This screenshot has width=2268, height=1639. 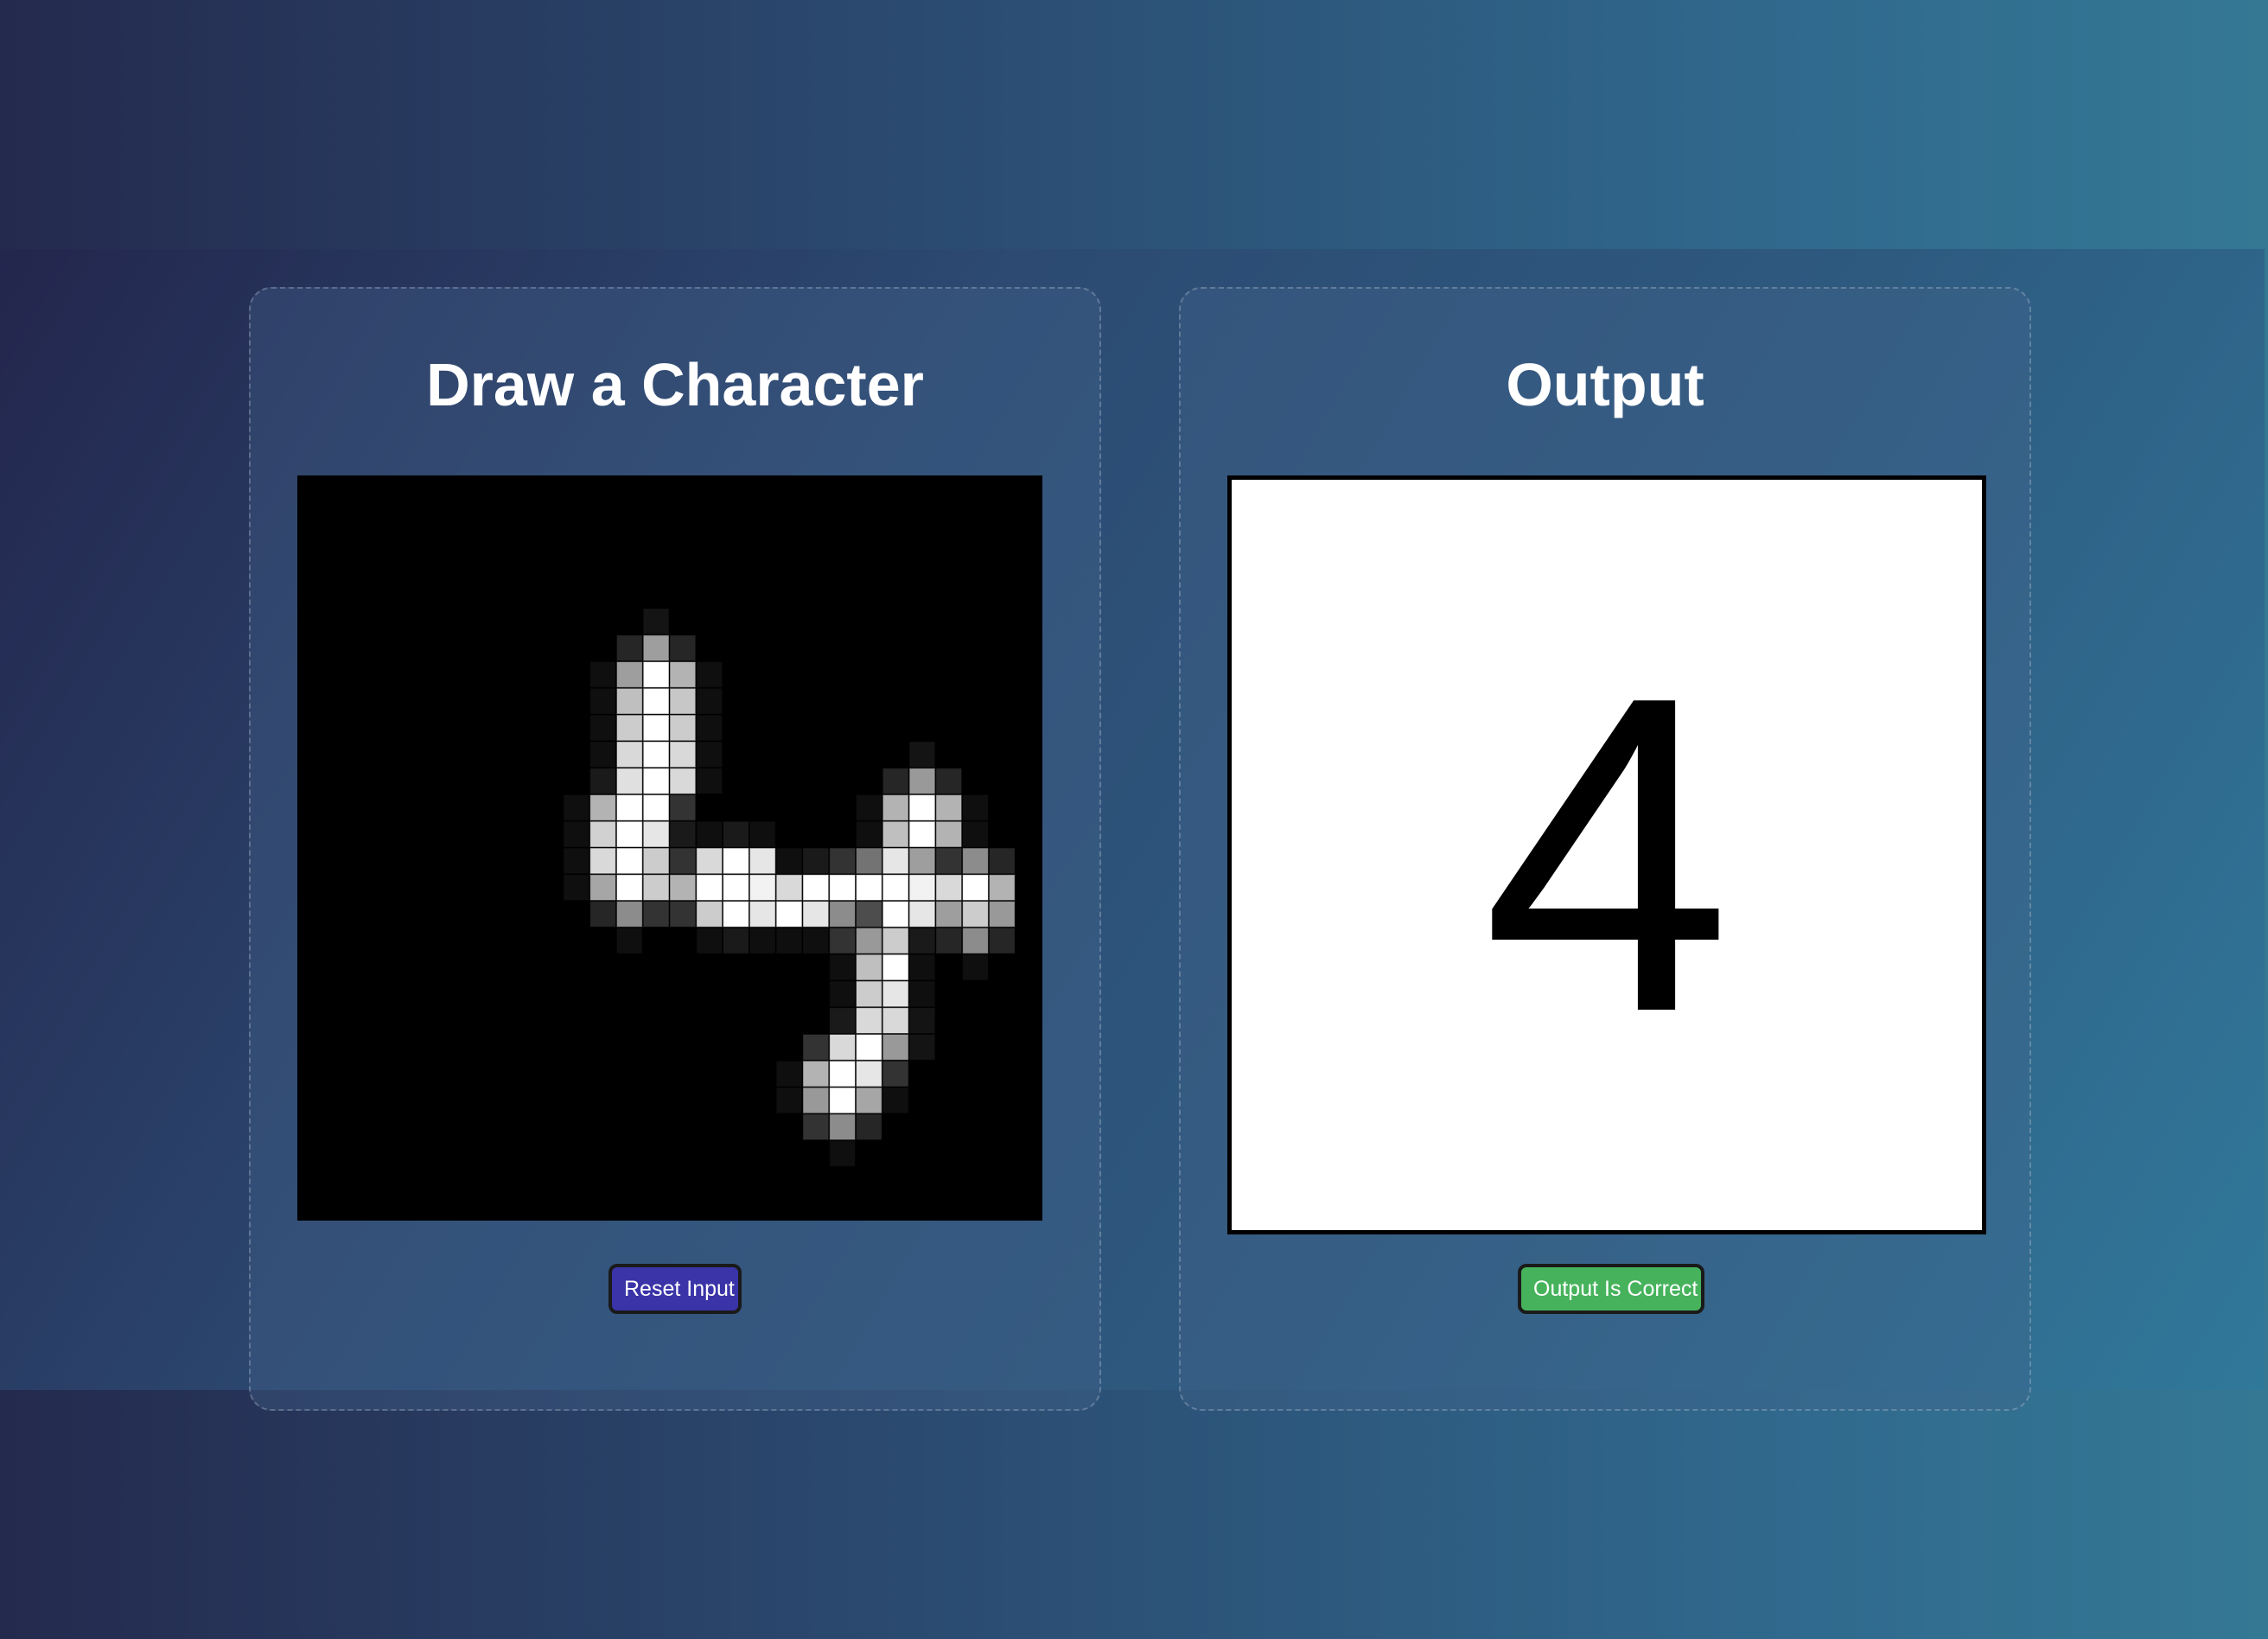 I want to click on output-is-correct-button: Output Is Correct, so click(x=1611, y=1289).